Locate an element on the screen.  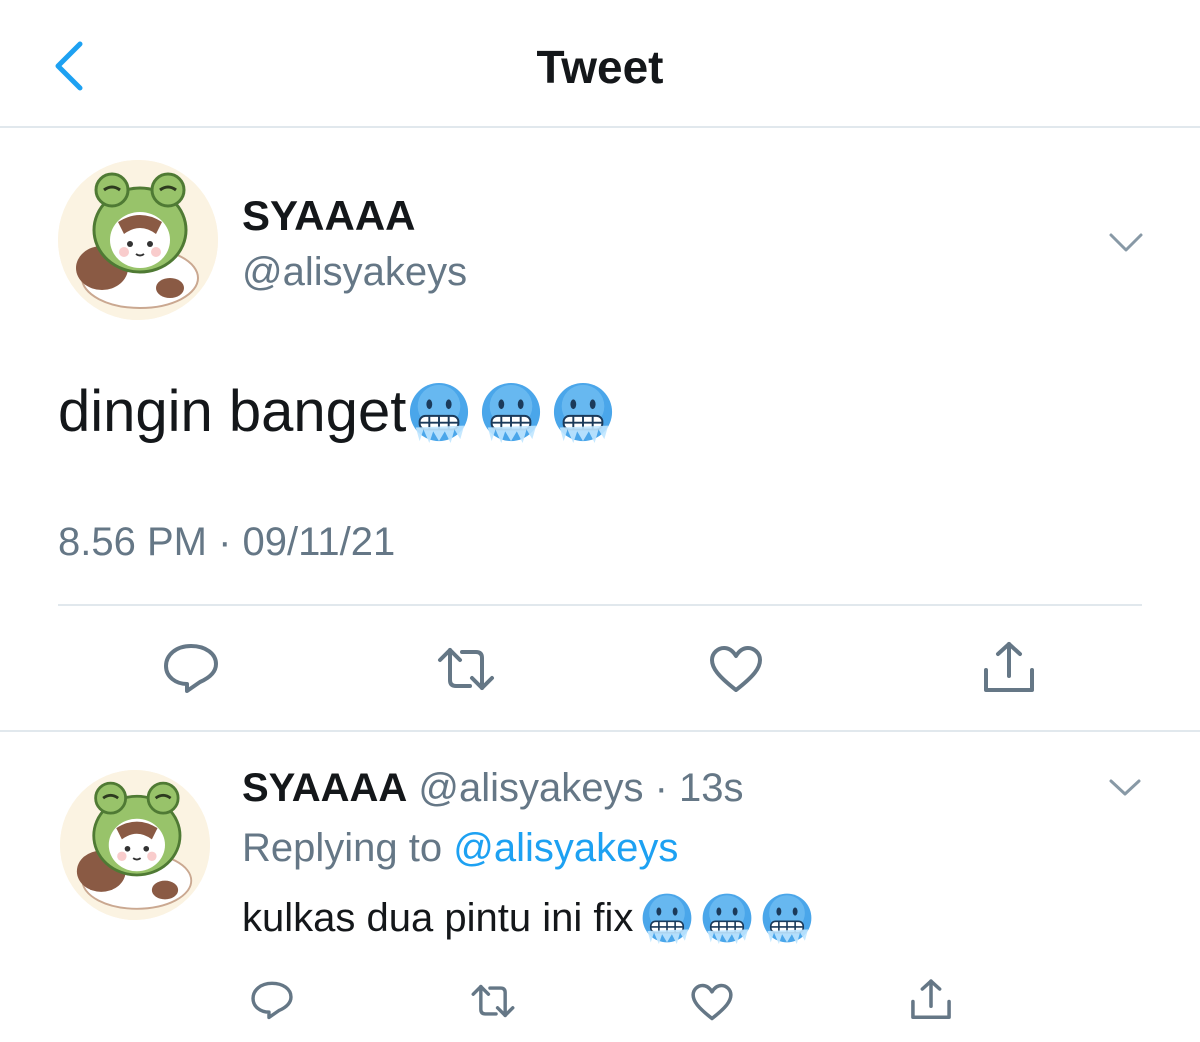
nav-bar: Tweet is located at coordinates (600, 64).